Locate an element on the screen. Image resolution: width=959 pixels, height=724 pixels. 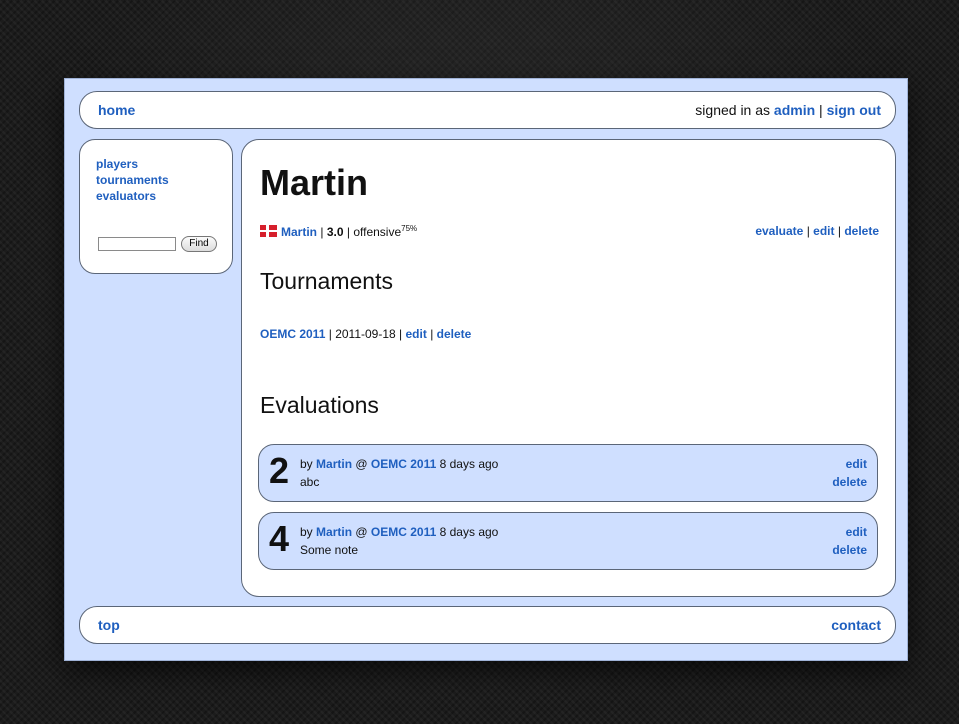
player-actions: evaluate | edit | delete is located at coordinates (817, 231).